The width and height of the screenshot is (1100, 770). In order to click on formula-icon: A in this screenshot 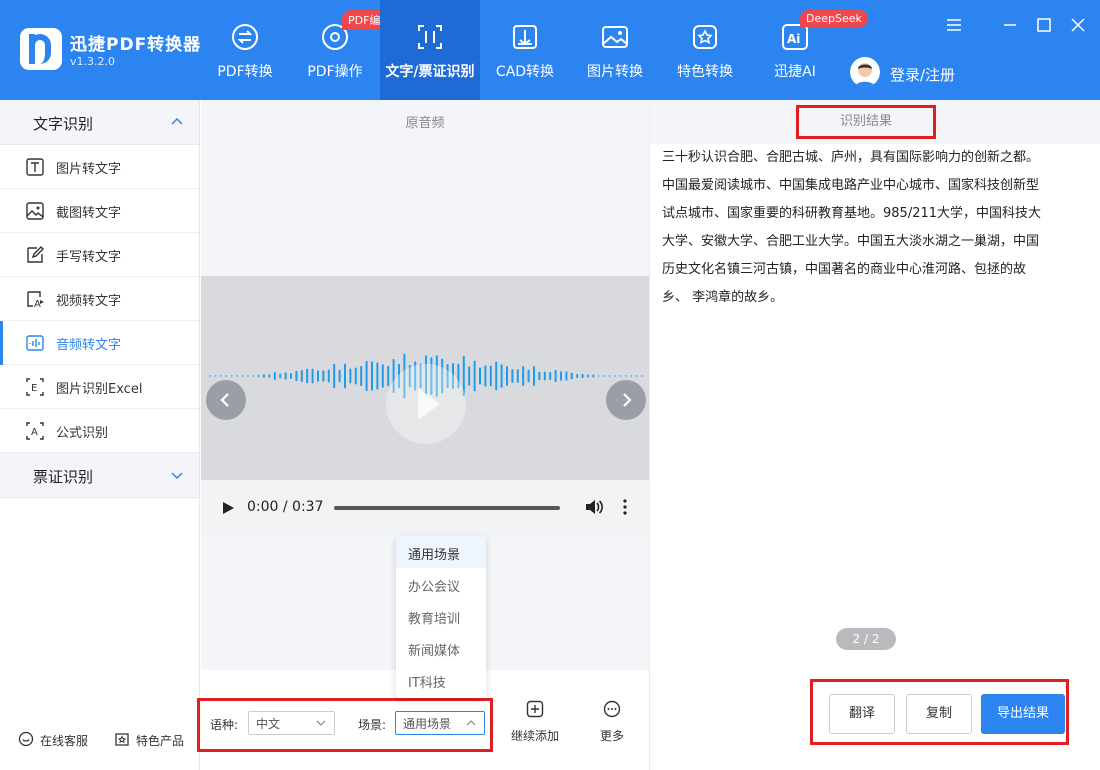, I will do `click(35, 431)`.